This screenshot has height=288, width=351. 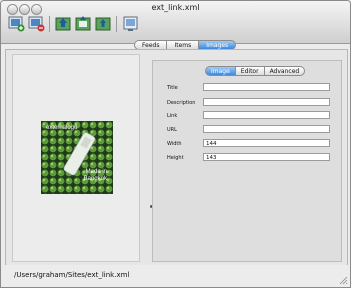 What do you see at coordinates (95, 179) in the screenshot?
I see `preview-caption-line2: Bangkok` at bounding box center [95, 179].